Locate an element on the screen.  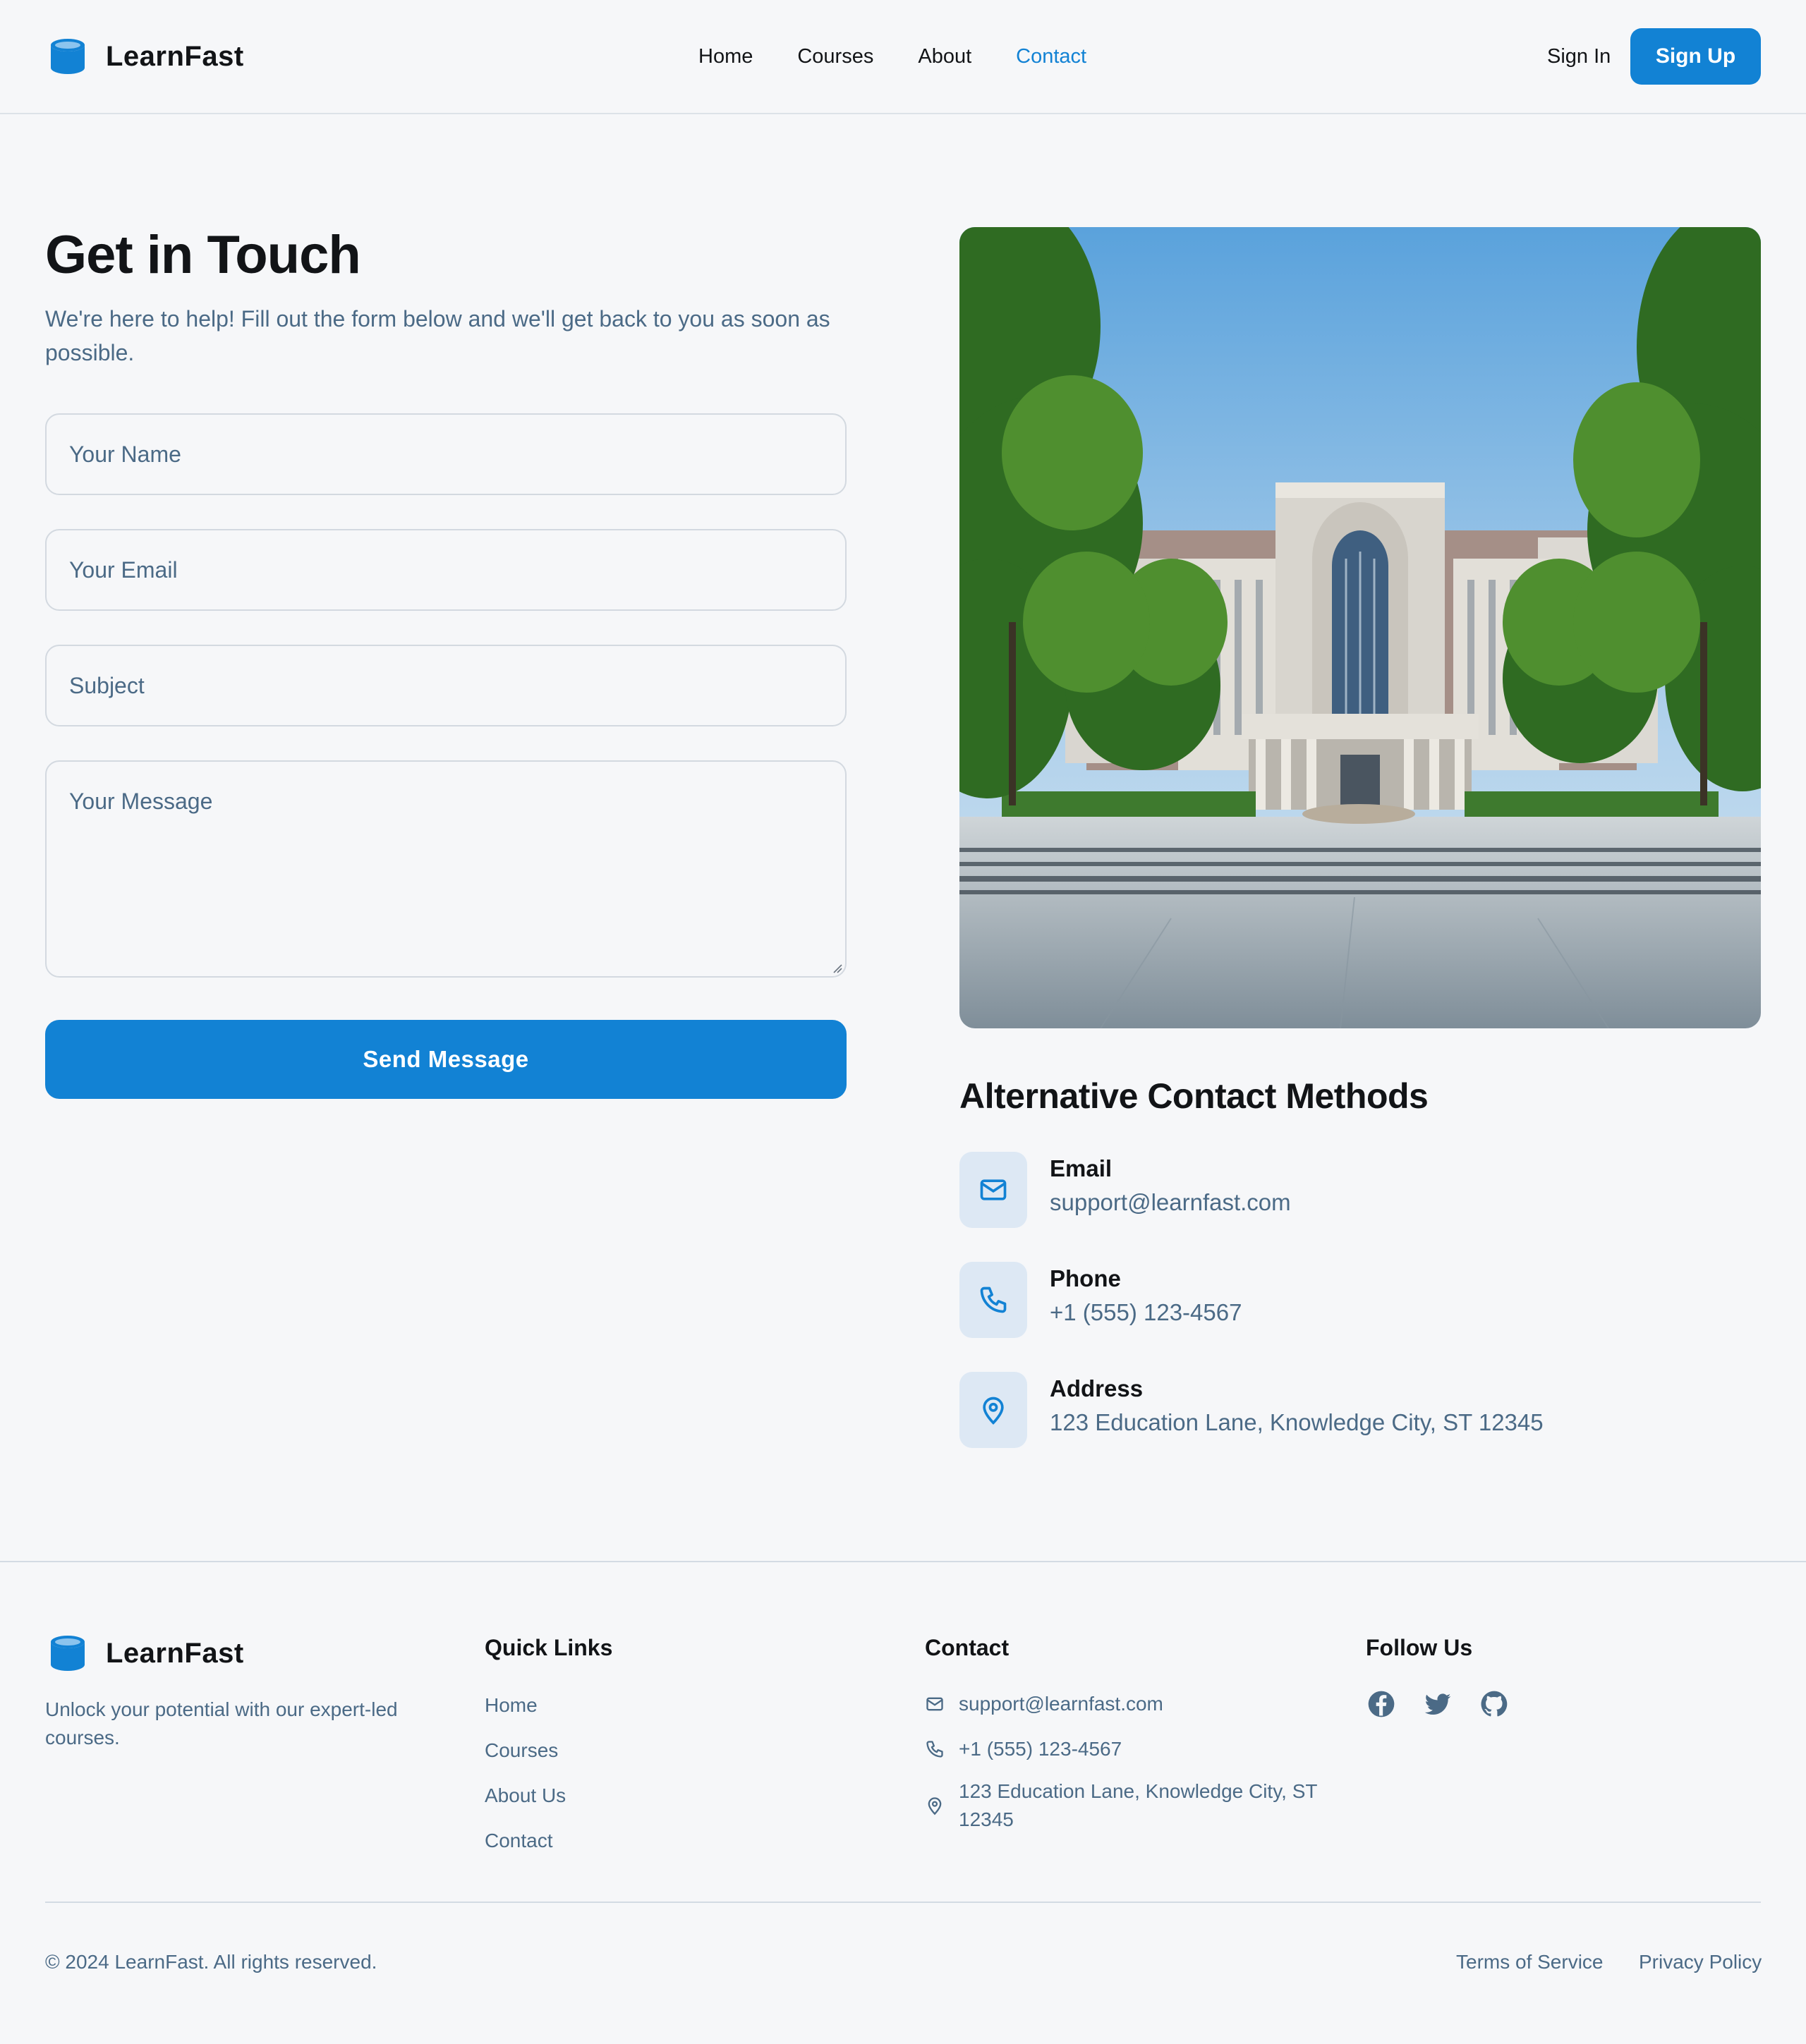
email-value: support@learnfast.com is located at coordinates (1170, 1202).